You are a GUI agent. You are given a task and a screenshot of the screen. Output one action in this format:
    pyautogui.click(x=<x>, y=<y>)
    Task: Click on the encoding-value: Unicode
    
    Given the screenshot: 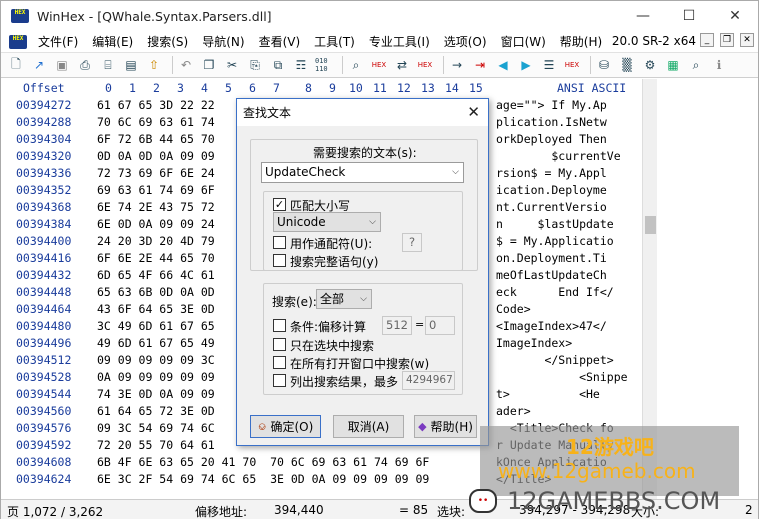 What is the action you would take?
    pyautogui.click(x=301, y=222)
    